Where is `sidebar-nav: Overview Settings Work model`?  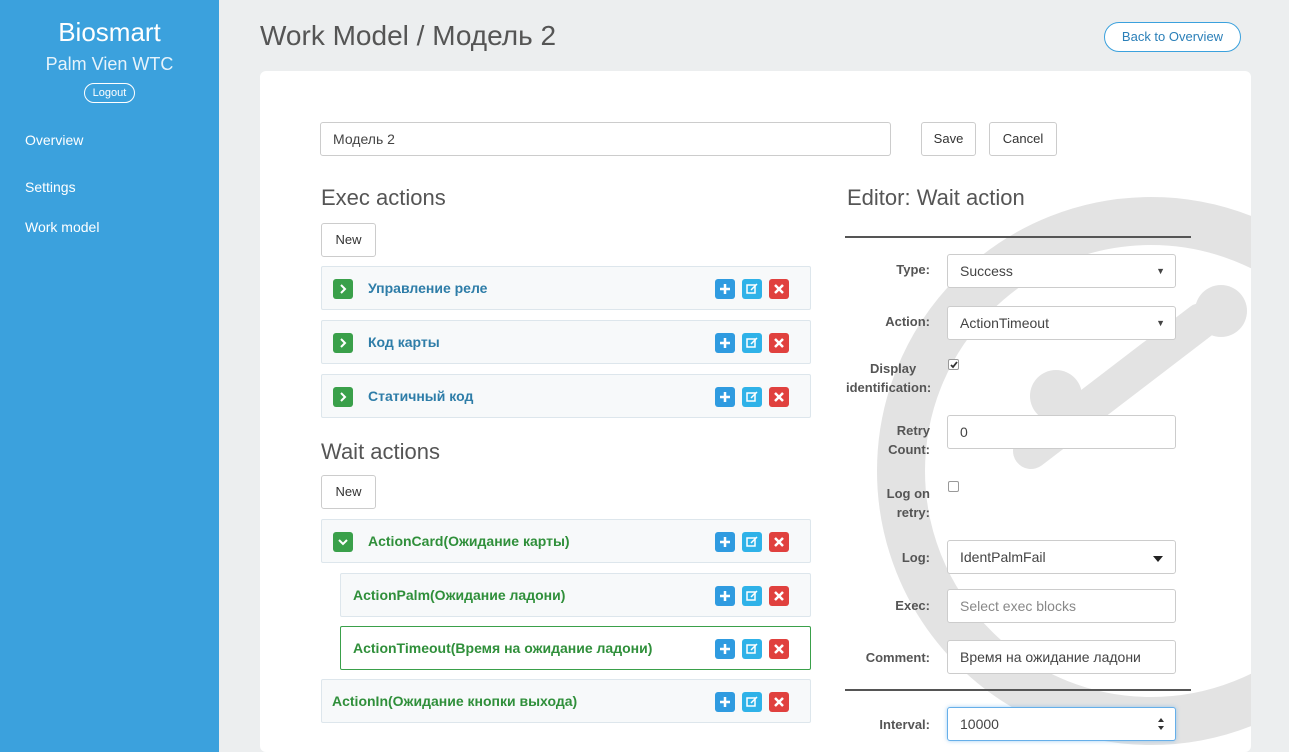
sidebar-nav: Overview Settings Work model is located at coordinates (109, 187).